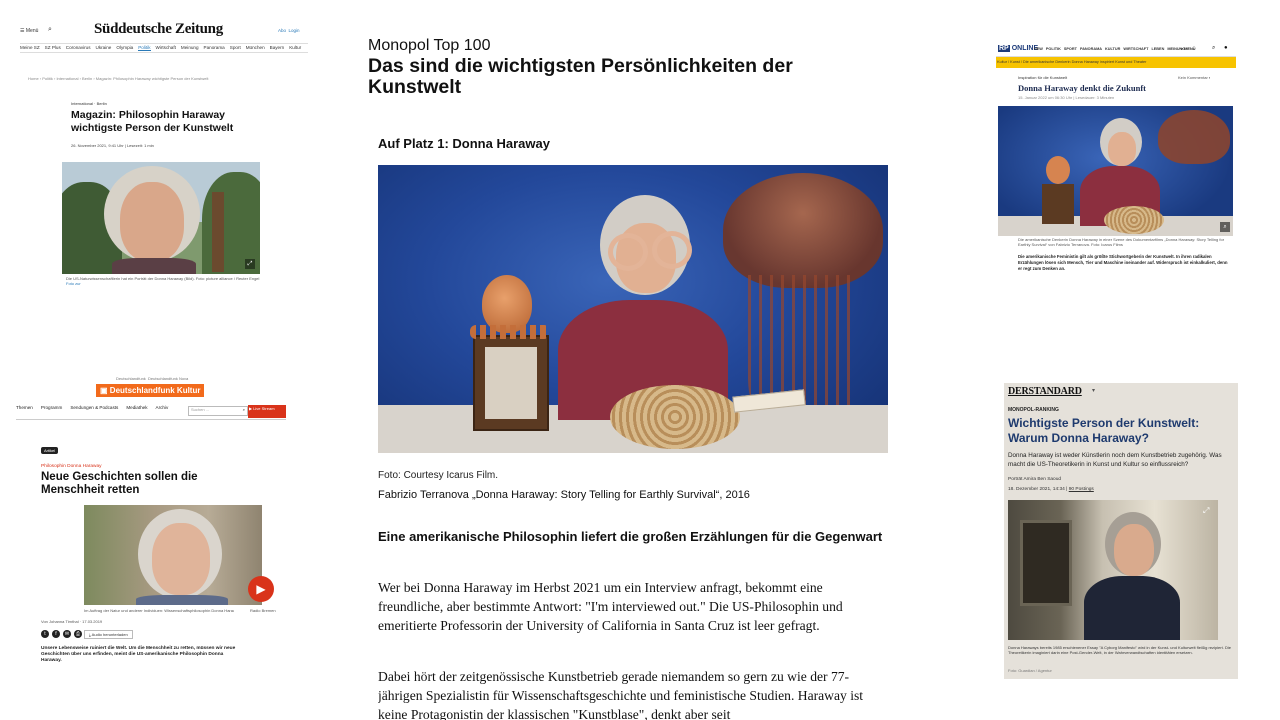 The height and width of the screenshot is (720, 1280). Describe the element at coordinates (29, 31) in the screenshot. I see `sz-menu-button: ☰ Menü` at that location.